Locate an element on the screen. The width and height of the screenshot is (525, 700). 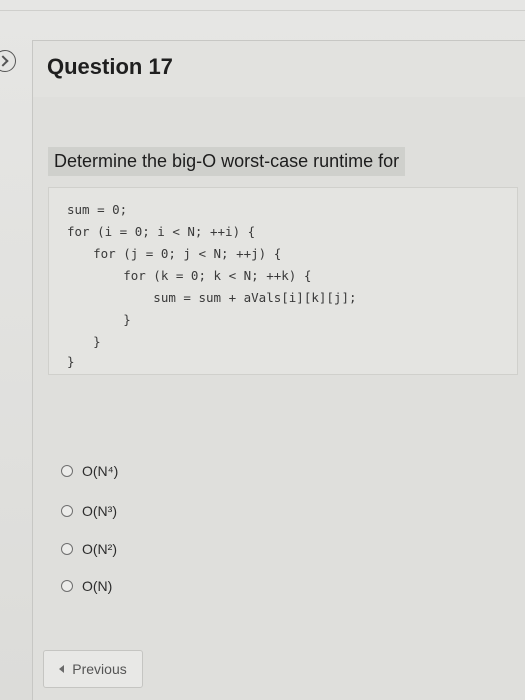
code-line: for (i = 0; i < N; ++i) { is located at coordinates (161, 231).